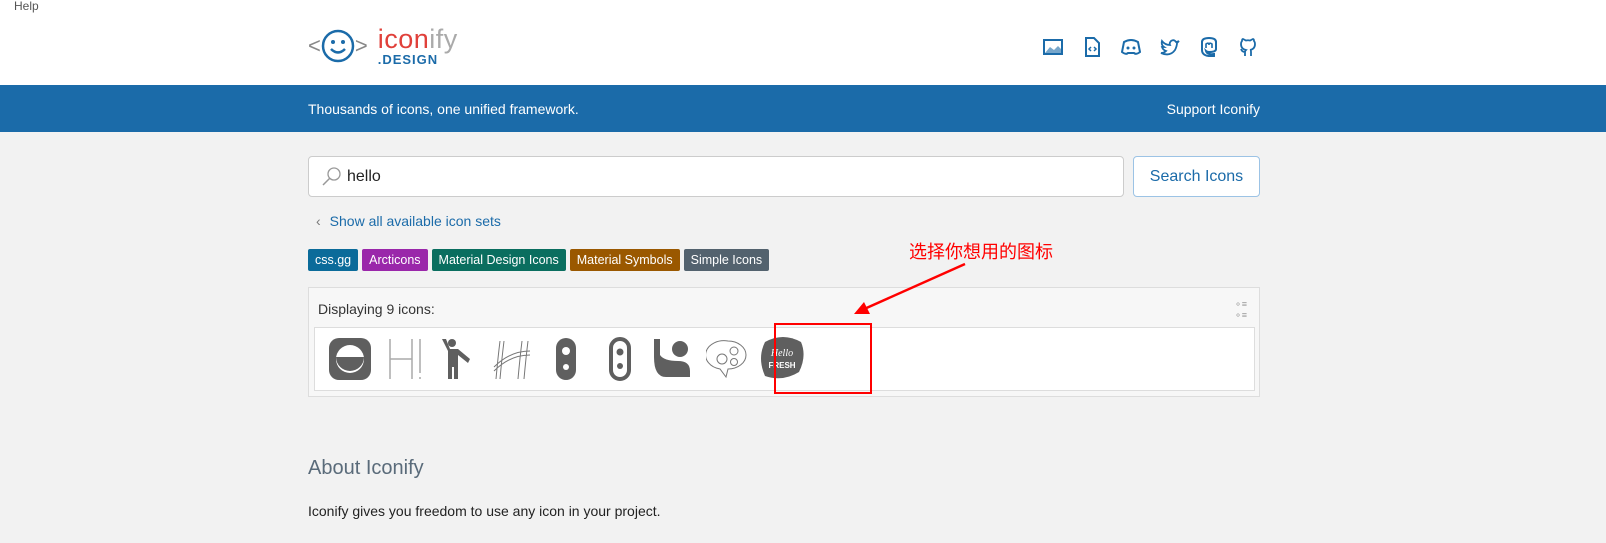 Image resolution: width=1606 pixels, height=543 pixels. I want to click on github-icon, so click(1248, 47).